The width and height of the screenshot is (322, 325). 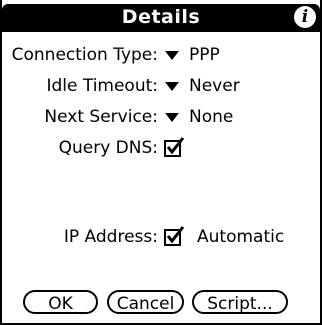 What do you see at coordinates (102, 86) in the screenshot?
I see `idle-timeout-label: Idle Timeout:` at bounding box center [102, 86].